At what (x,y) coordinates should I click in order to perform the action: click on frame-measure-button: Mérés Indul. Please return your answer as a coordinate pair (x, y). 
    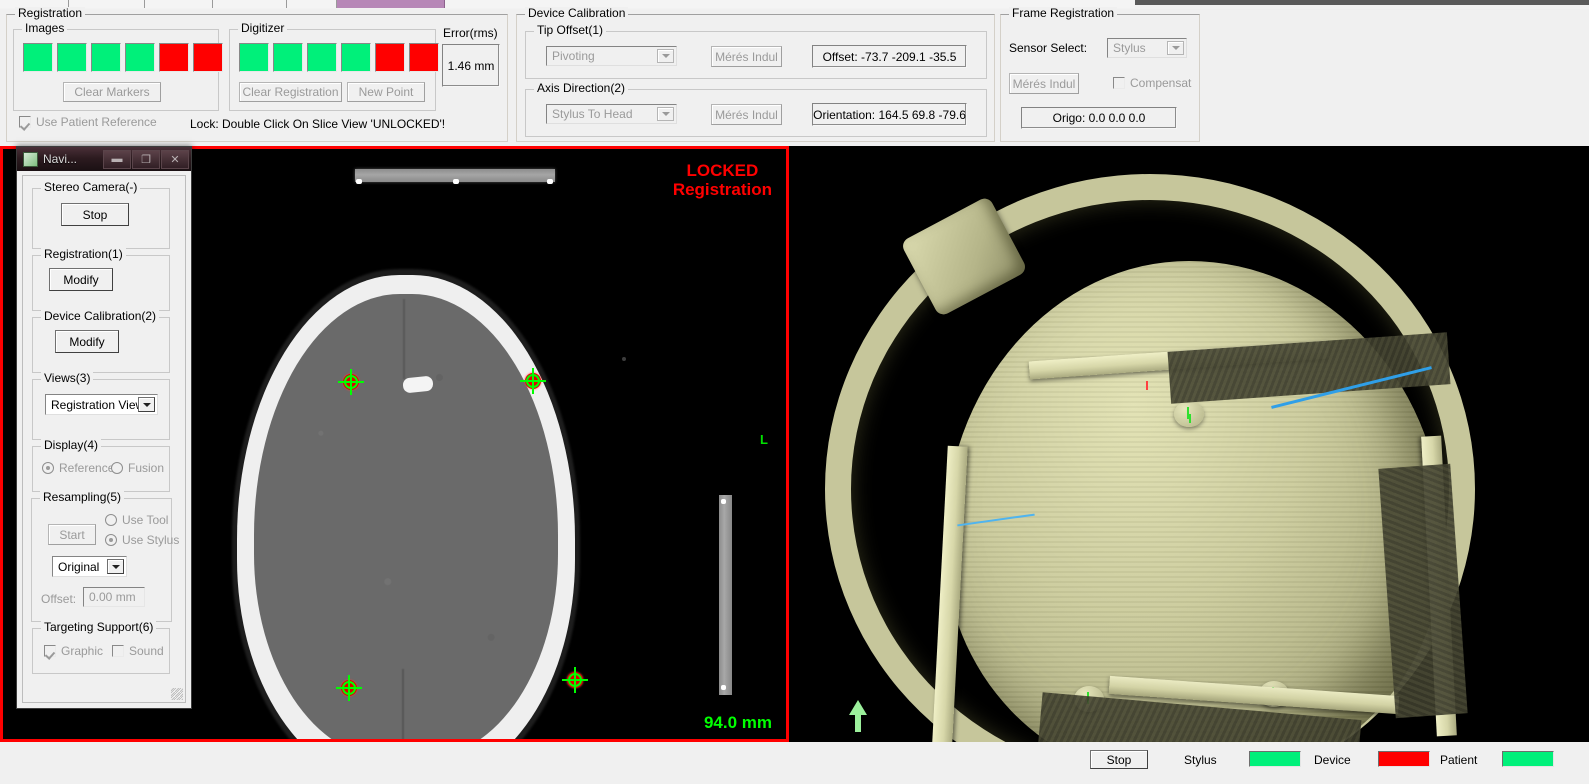
    Looking at the image, I should click on (1044, 83).